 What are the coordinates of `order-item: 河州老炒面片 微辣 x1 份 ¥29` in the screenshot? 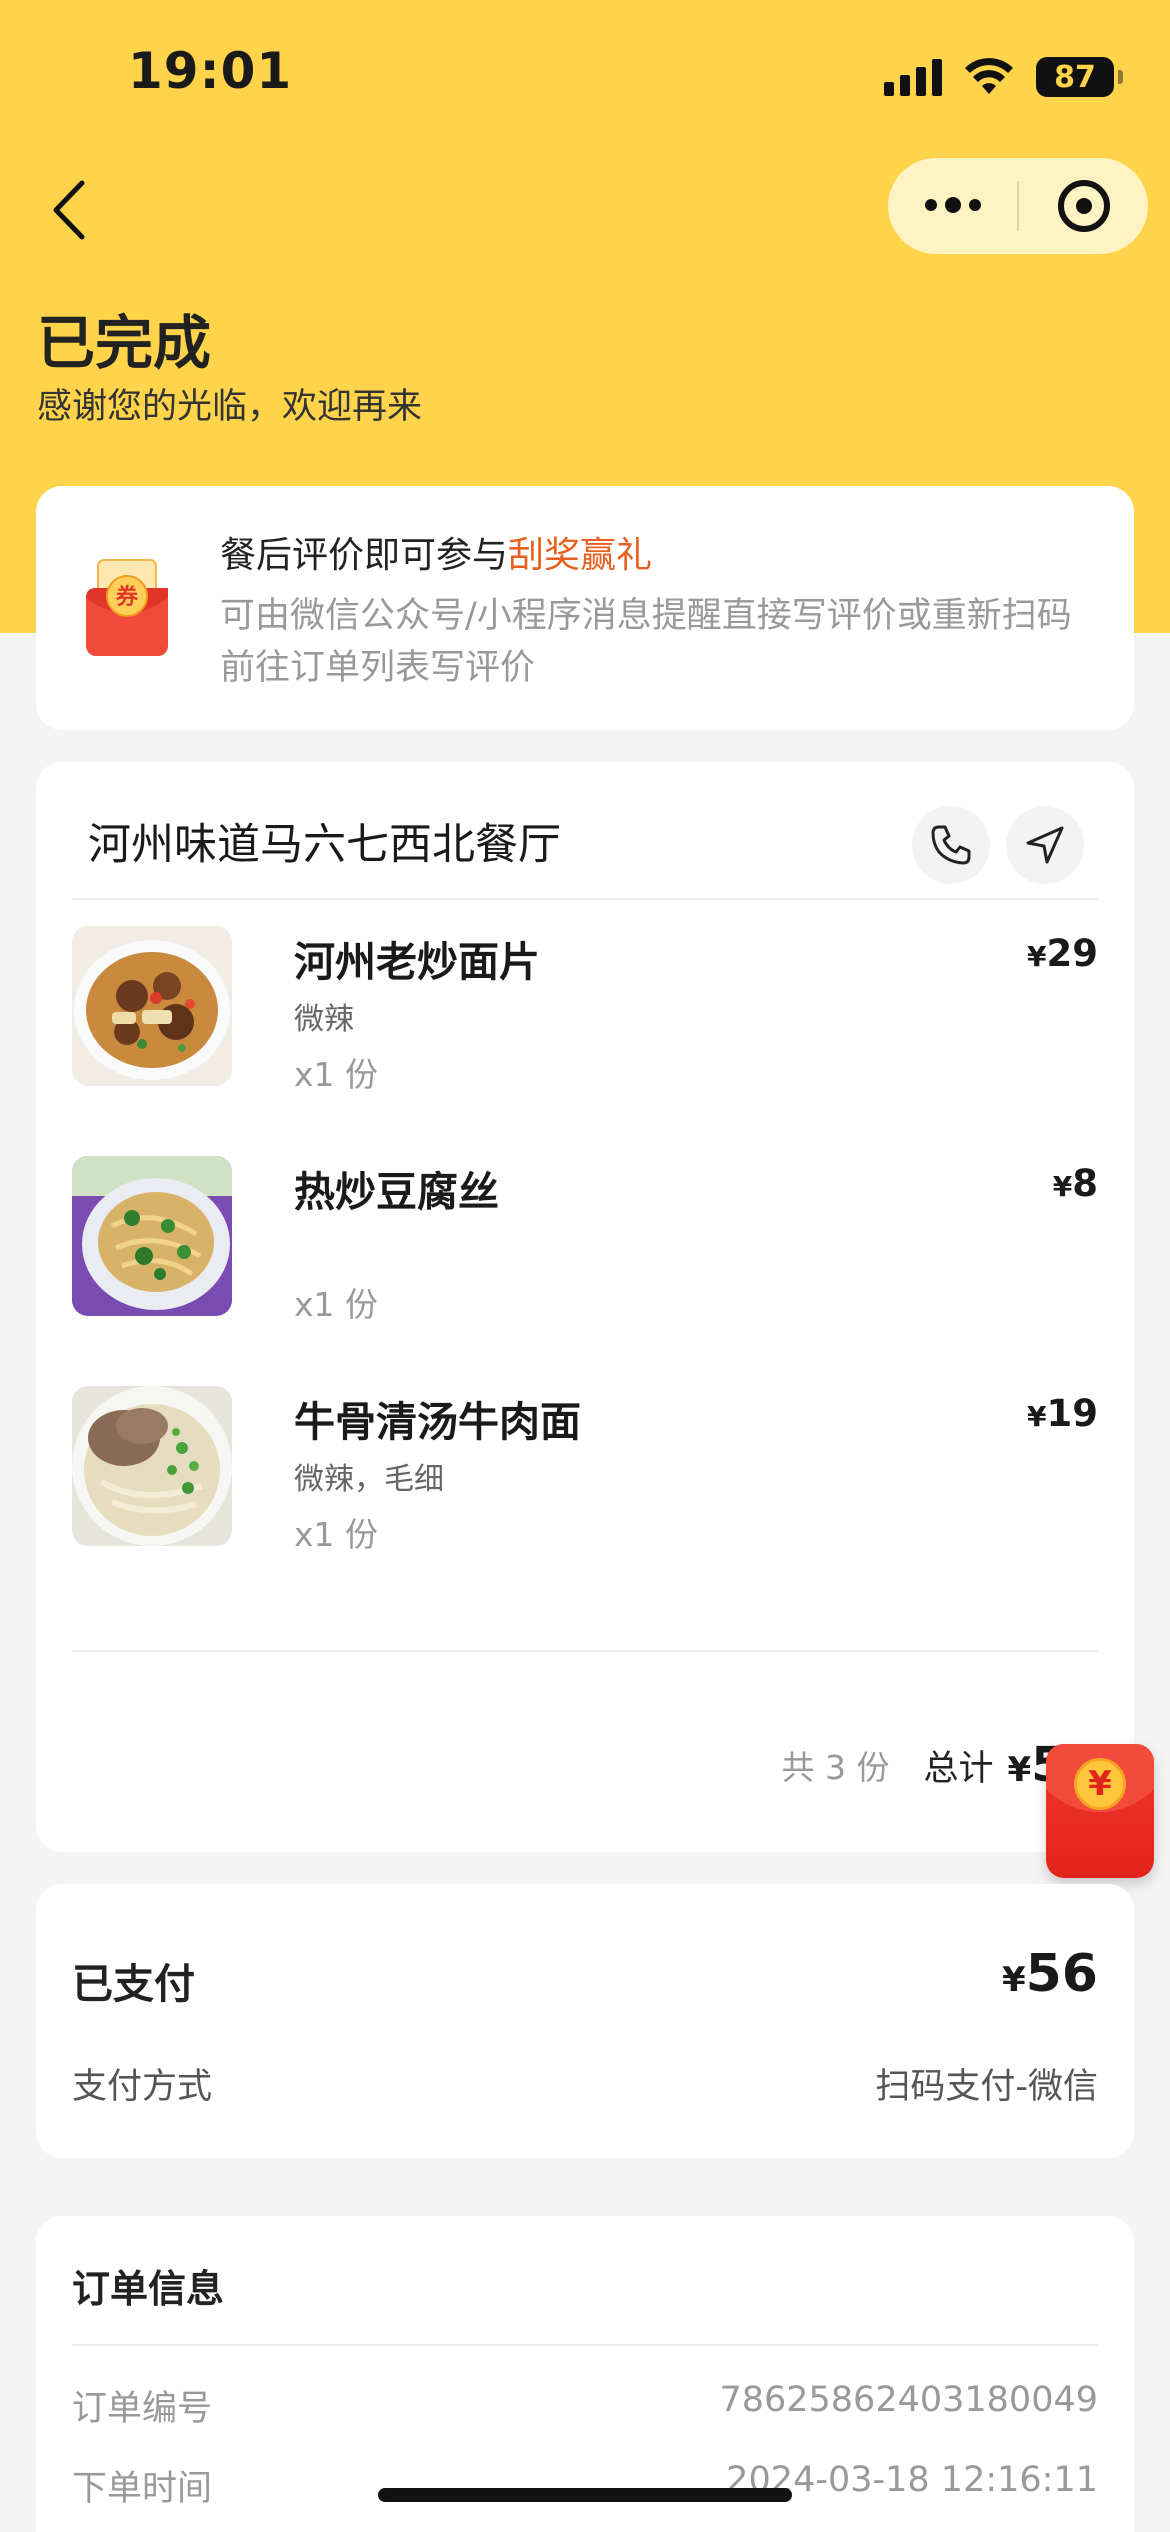 It's located at (585, 1010).